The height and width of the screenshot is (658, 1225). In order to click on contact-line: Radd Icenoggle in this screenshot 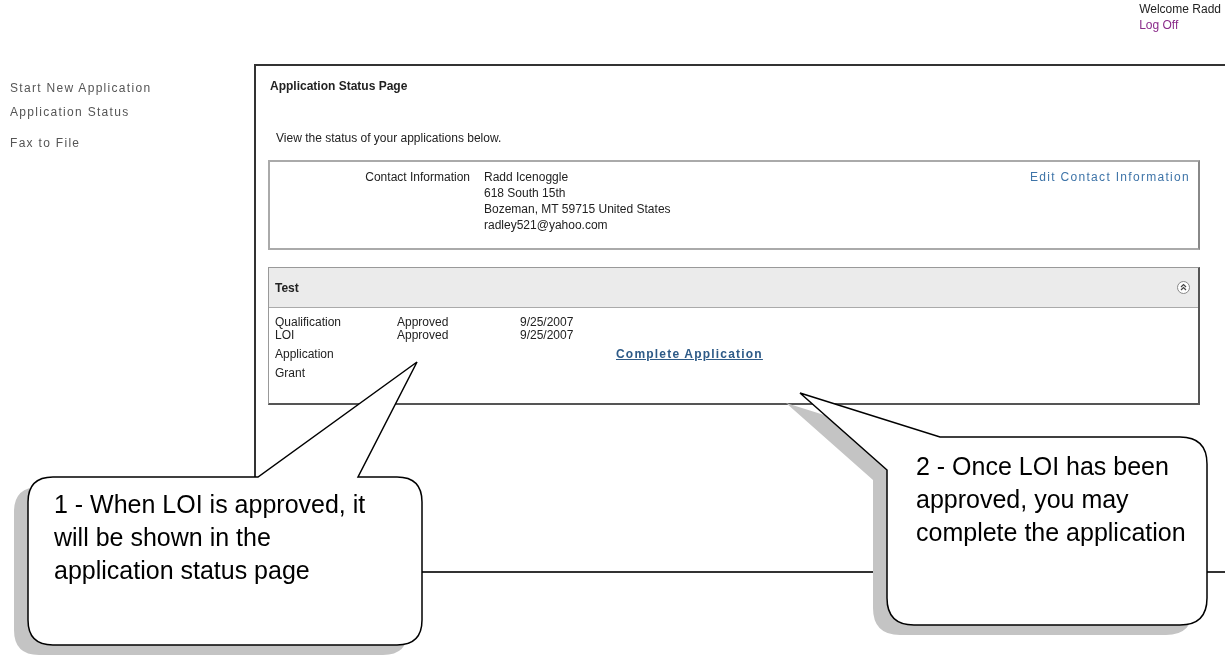, I will do `click(526, 177)`.